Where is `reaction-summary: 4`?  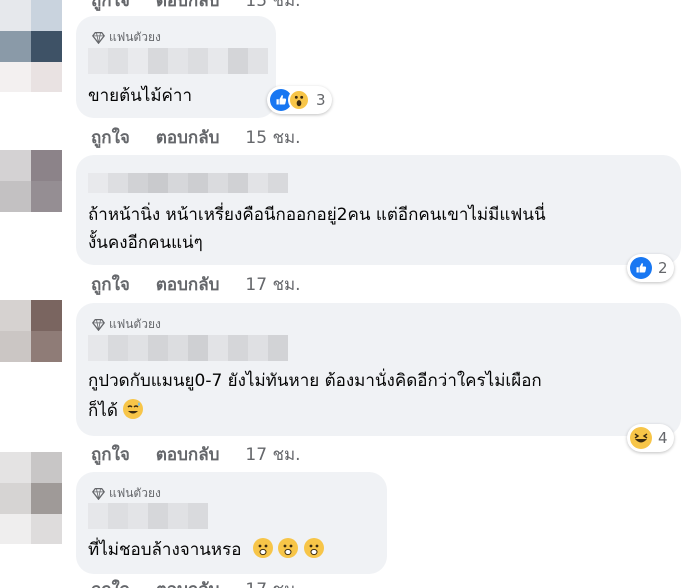
reaction-summary: 4 is located at coordinates (650, 438).